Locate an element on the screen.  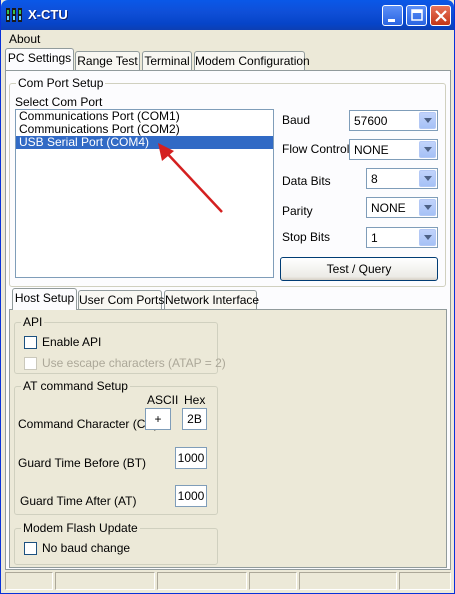
tab-terminal: Terminal is located at coordinates (167, 61).